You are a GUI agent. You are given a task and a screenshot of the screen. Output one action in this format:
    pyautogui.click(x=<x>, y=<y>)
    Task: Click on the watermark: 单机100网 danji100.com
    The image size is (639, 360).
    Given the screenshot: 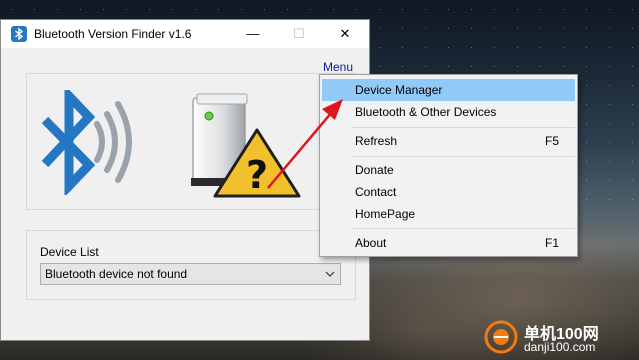 What is the action you would take?
    pyautogui.click(x=559, y=338)
    